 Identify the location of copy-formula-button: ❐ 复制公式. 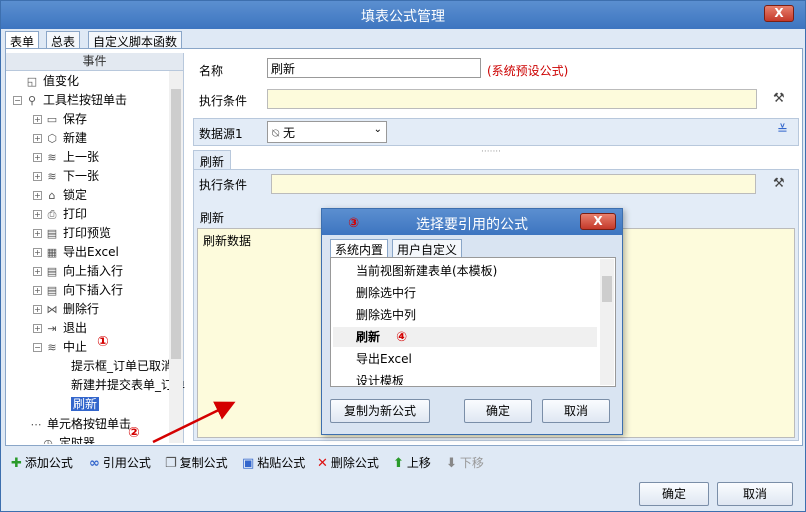
(196, 463).